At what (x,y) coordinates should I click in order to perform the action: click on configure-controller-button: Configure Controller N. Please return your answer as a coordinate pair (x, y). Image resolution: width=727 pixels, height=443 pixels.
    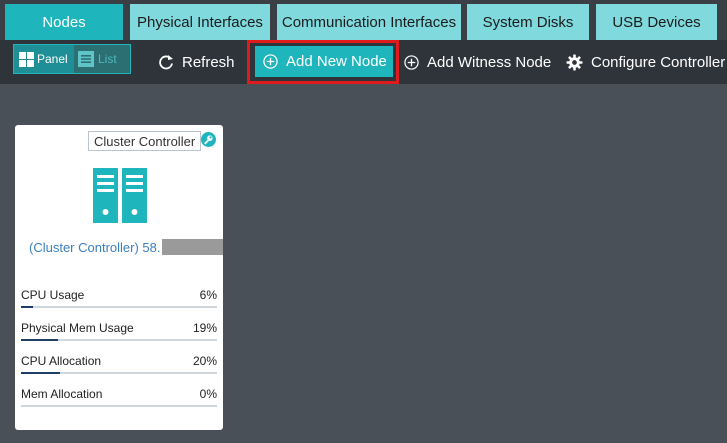
    Looking at the image, I should click on (646, 62).